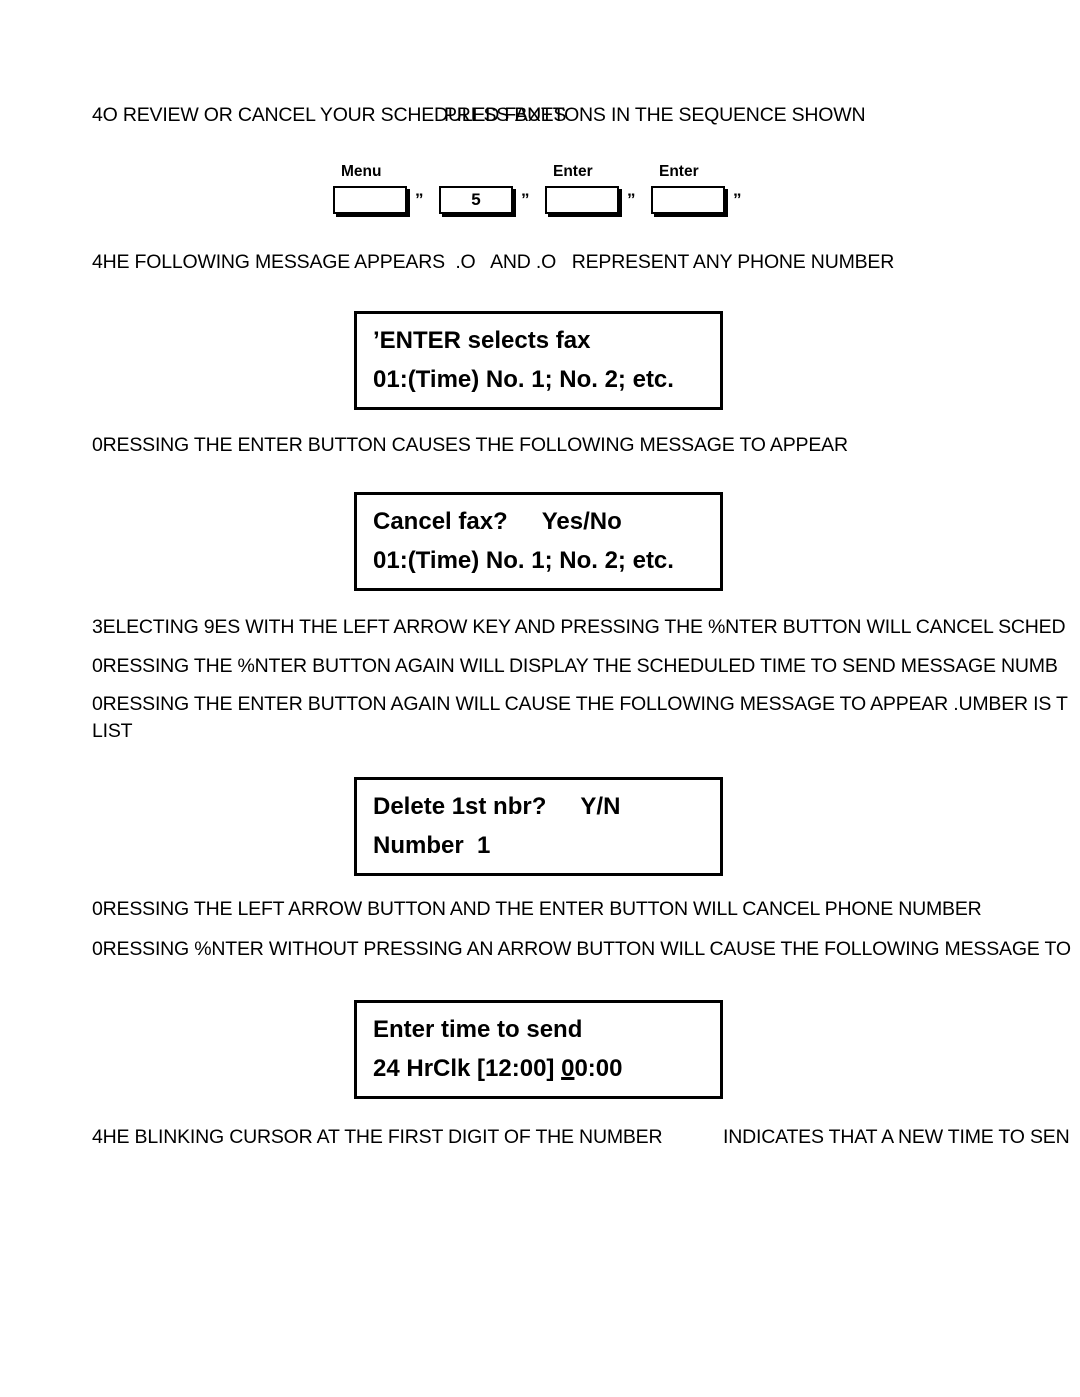 The image size is (1080, 1397). Describe the element at coordinates (573, 171) in the screenshot. I see `button-label-enter-1: Enter` at that location.